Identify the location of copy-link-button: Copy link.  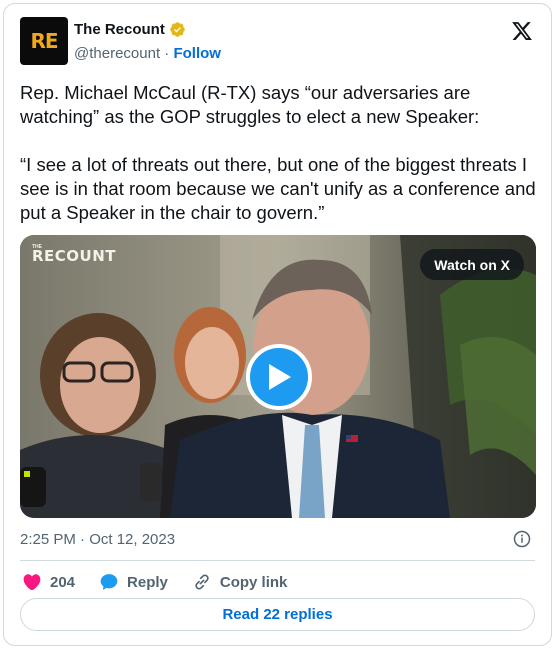
(240, 582).